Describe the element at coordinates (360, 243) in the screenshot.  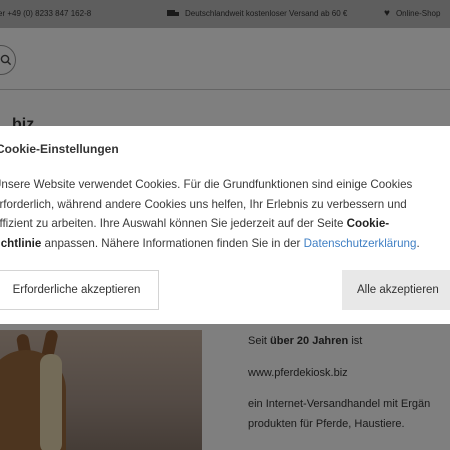
I see `privacy-policy-link: Datenschutzerklärung` at that location.